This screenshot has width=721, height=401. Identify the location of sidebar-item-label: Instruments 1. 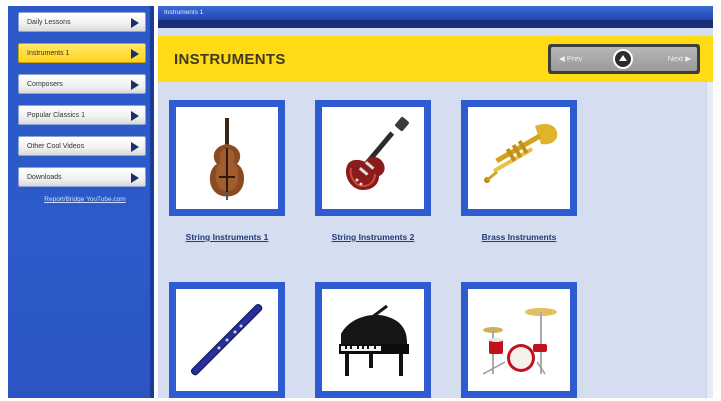
(48, 53).